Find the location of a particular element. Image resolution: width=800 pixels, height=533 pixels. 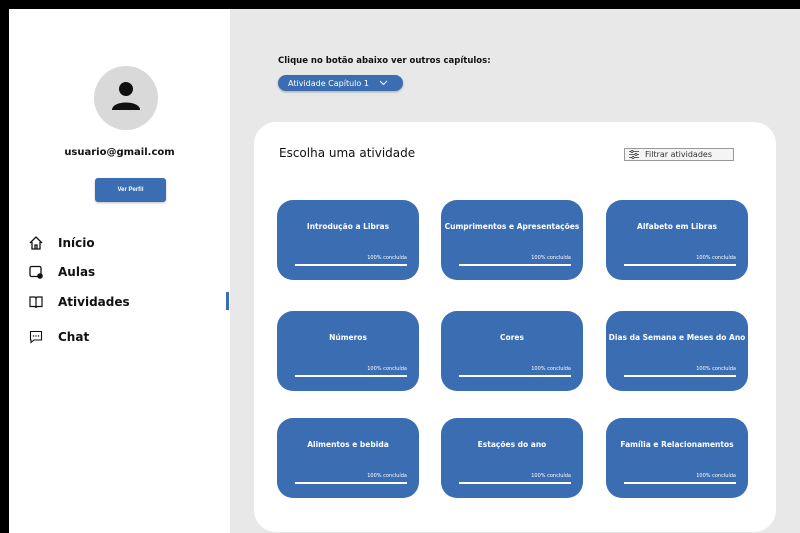

activity-name: Estações do ano is located at coordinates (512, 444).